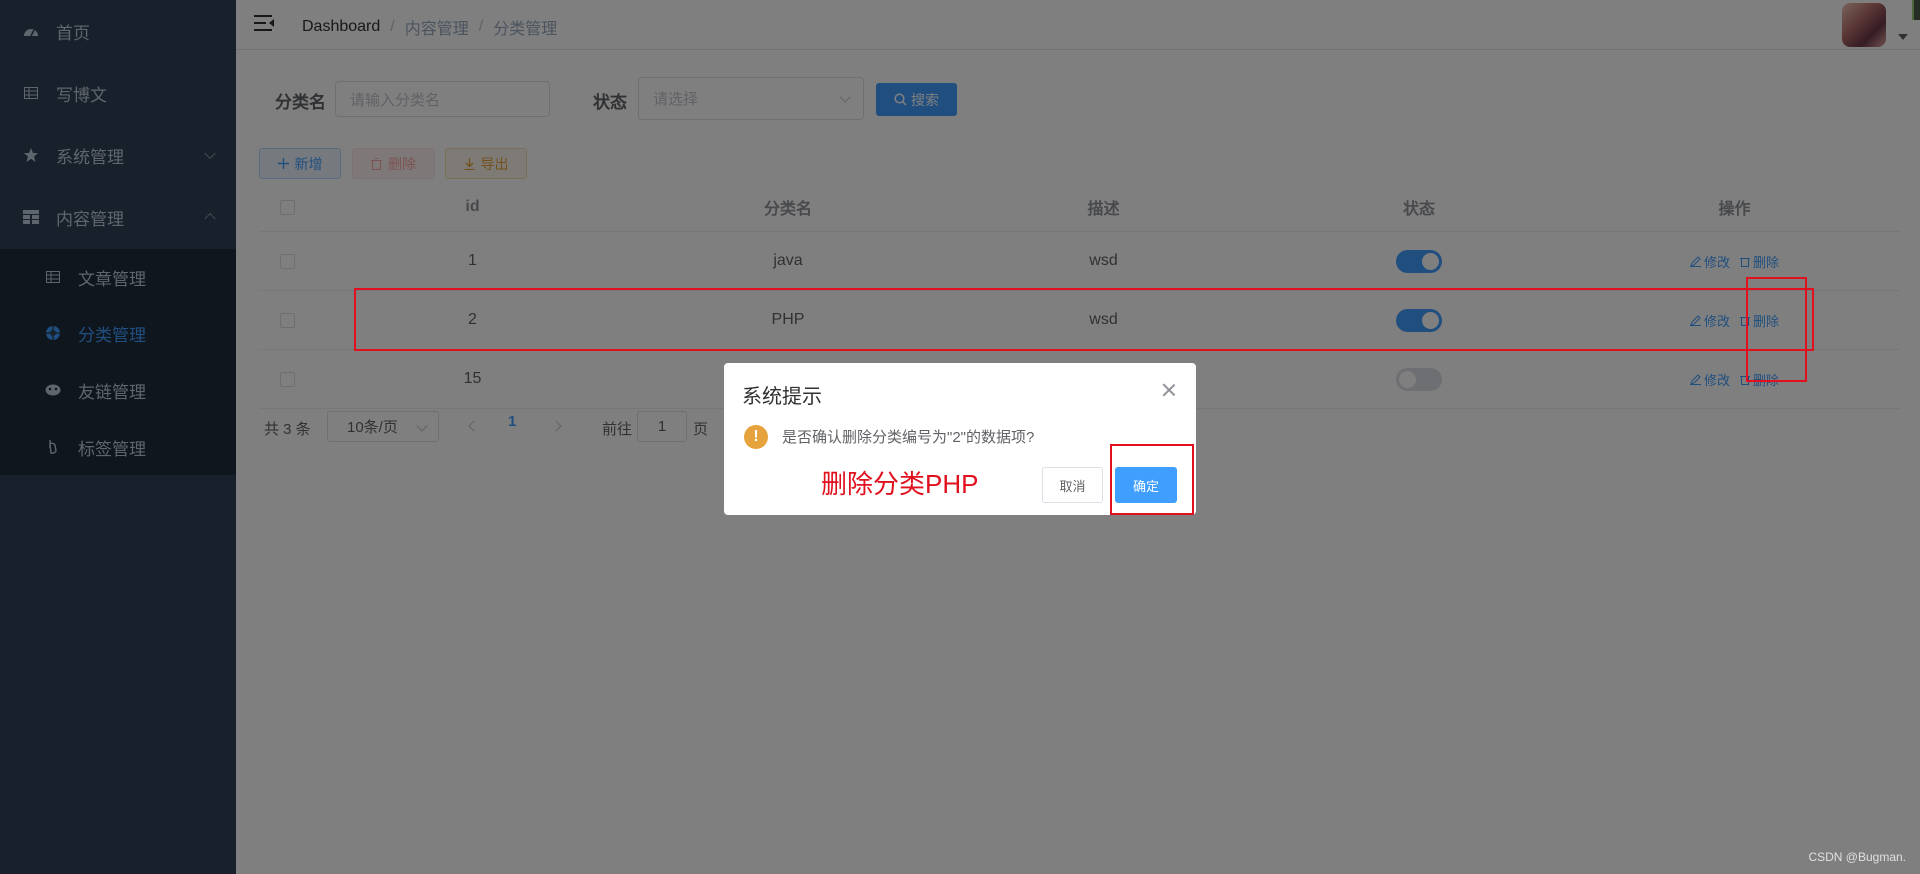 The image size is (1920, 874). What do you see at coordinates (1857, 857) in the screenshot?
I see `watermark: CSDN @Bugman.` at bounding box center [1857, 857].